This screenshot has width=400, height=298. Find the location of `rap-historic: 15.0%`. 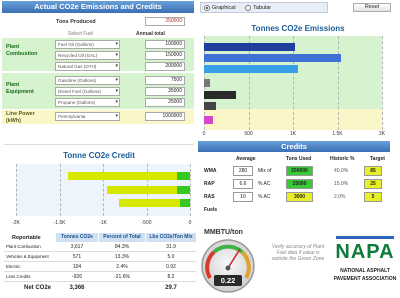

rap-historic: 15.0% is located at coordinates (341, 184).